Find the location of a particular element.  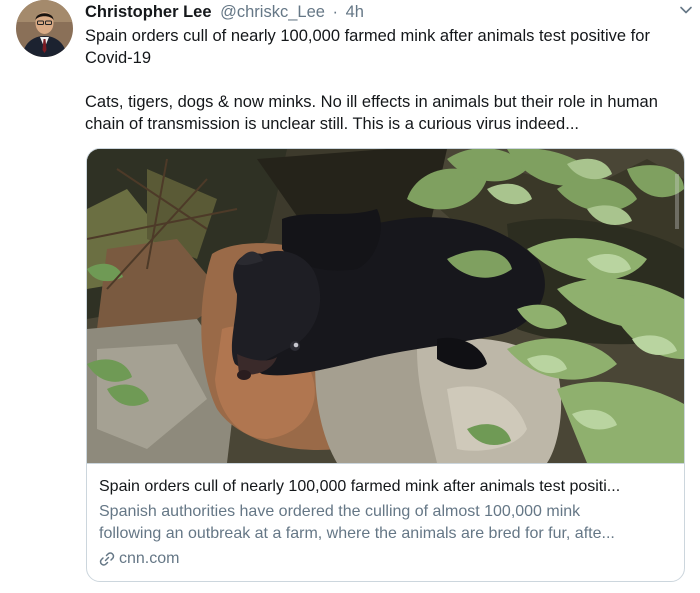

author-name: Christopher Lee is located at coordinates (148, 12).